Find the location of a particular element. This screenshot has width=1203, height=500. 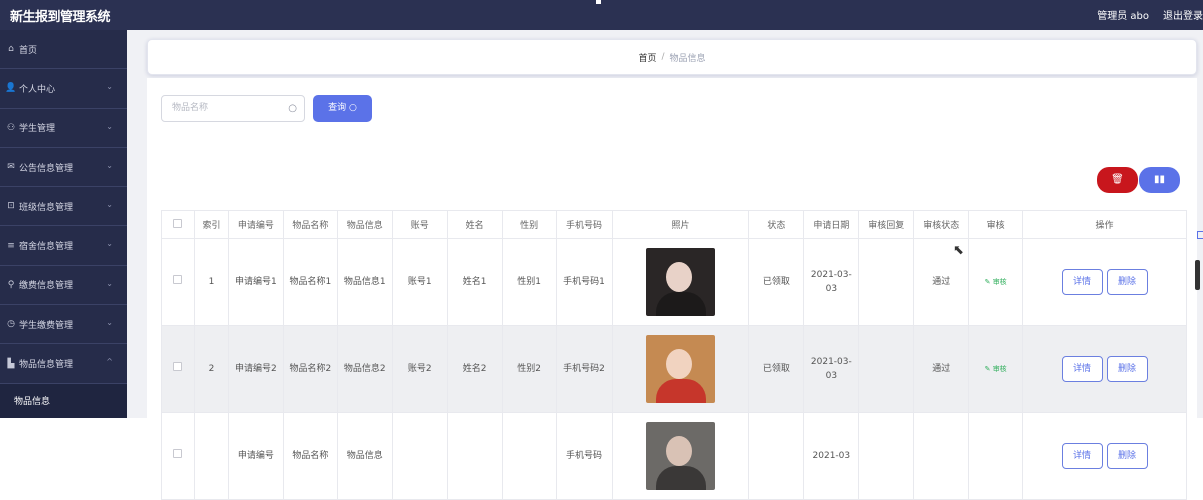

statistics-button: ▮▮ is located at coordinates (1159, 180).